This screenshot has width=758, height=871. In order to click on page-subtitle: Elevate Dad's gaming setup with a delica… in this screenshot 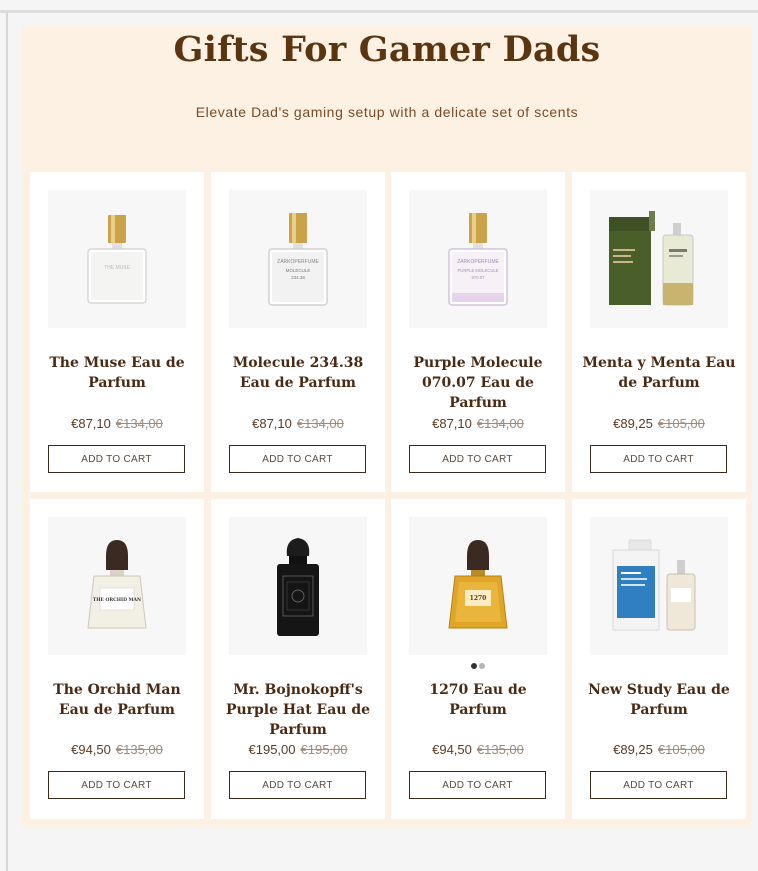, I will do `click(387, 112)`.